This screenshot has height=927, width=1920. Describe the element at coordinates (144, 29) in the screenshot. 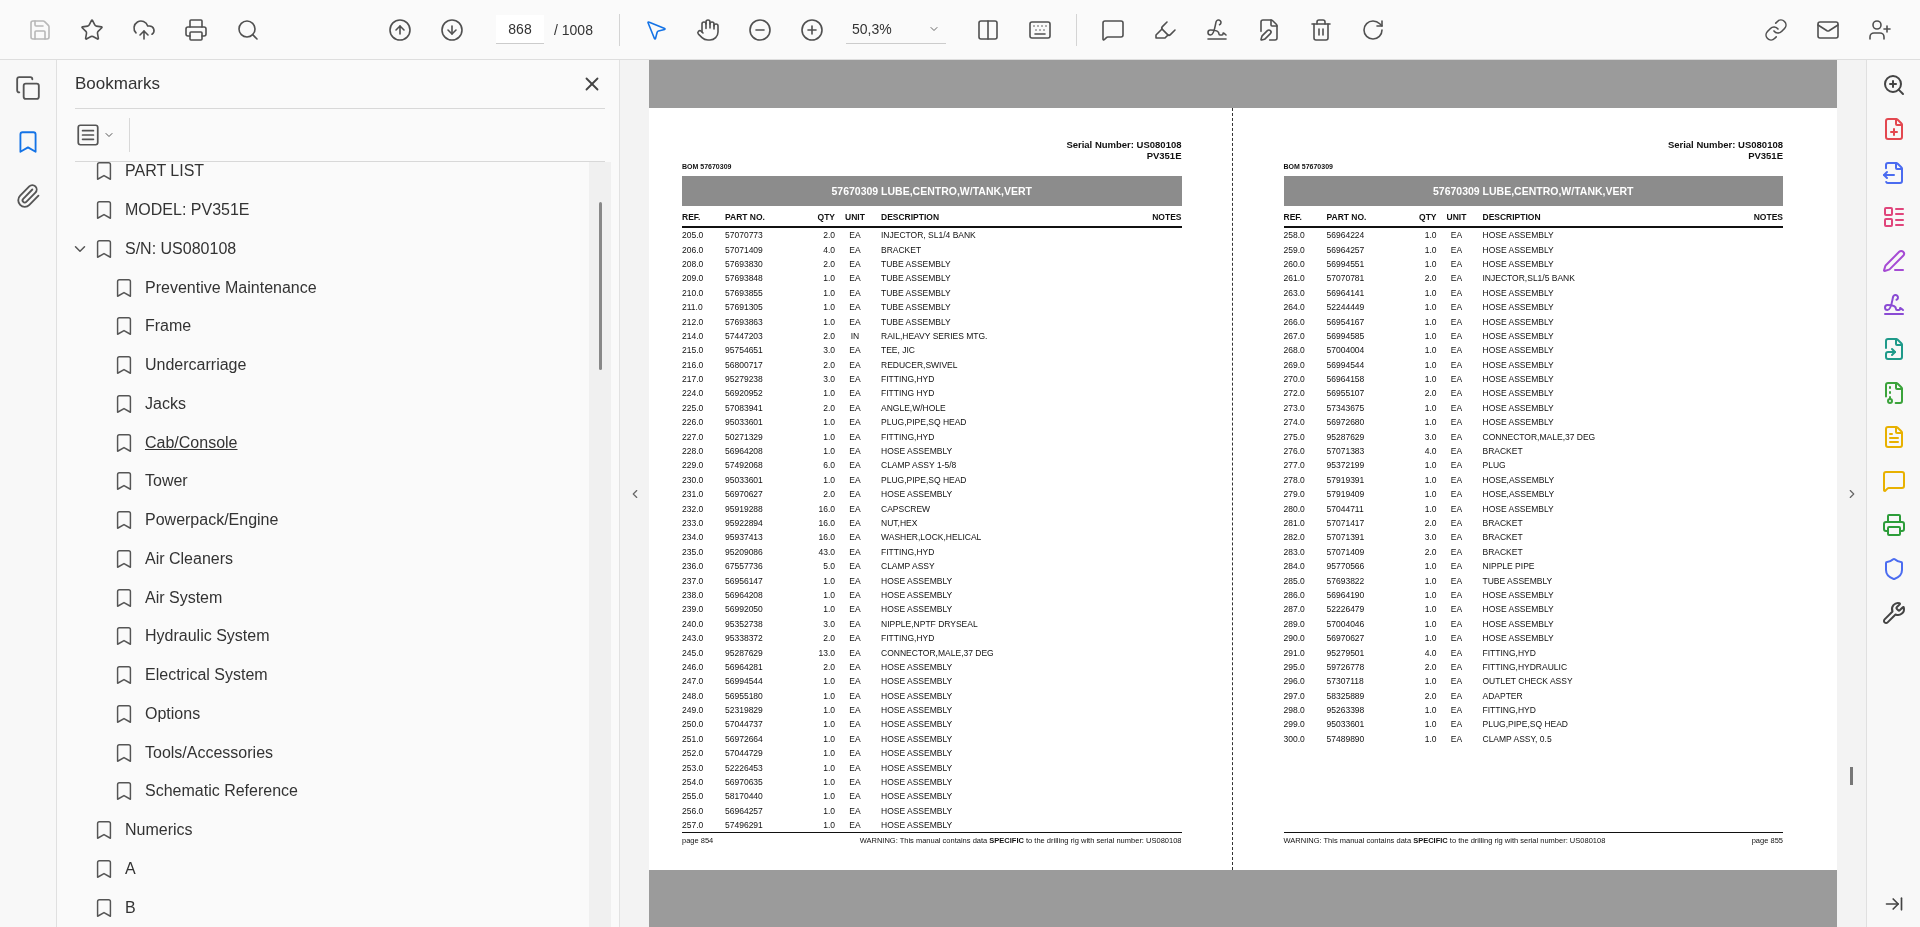

I see `cloud-upload-icon` at that location.